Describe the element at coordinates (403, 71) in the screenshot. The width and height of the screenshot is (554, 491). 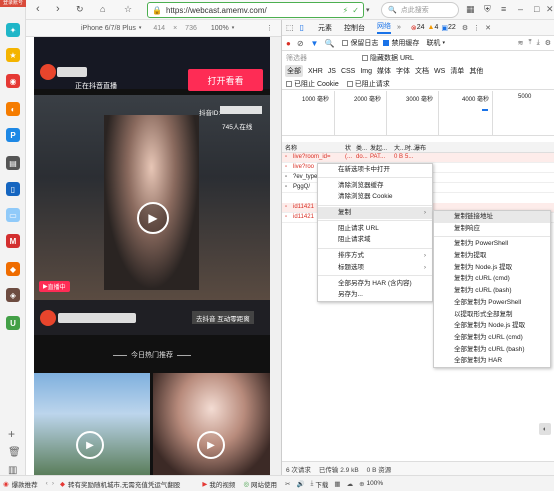
I see `type-filter-font: 字体` at that location.